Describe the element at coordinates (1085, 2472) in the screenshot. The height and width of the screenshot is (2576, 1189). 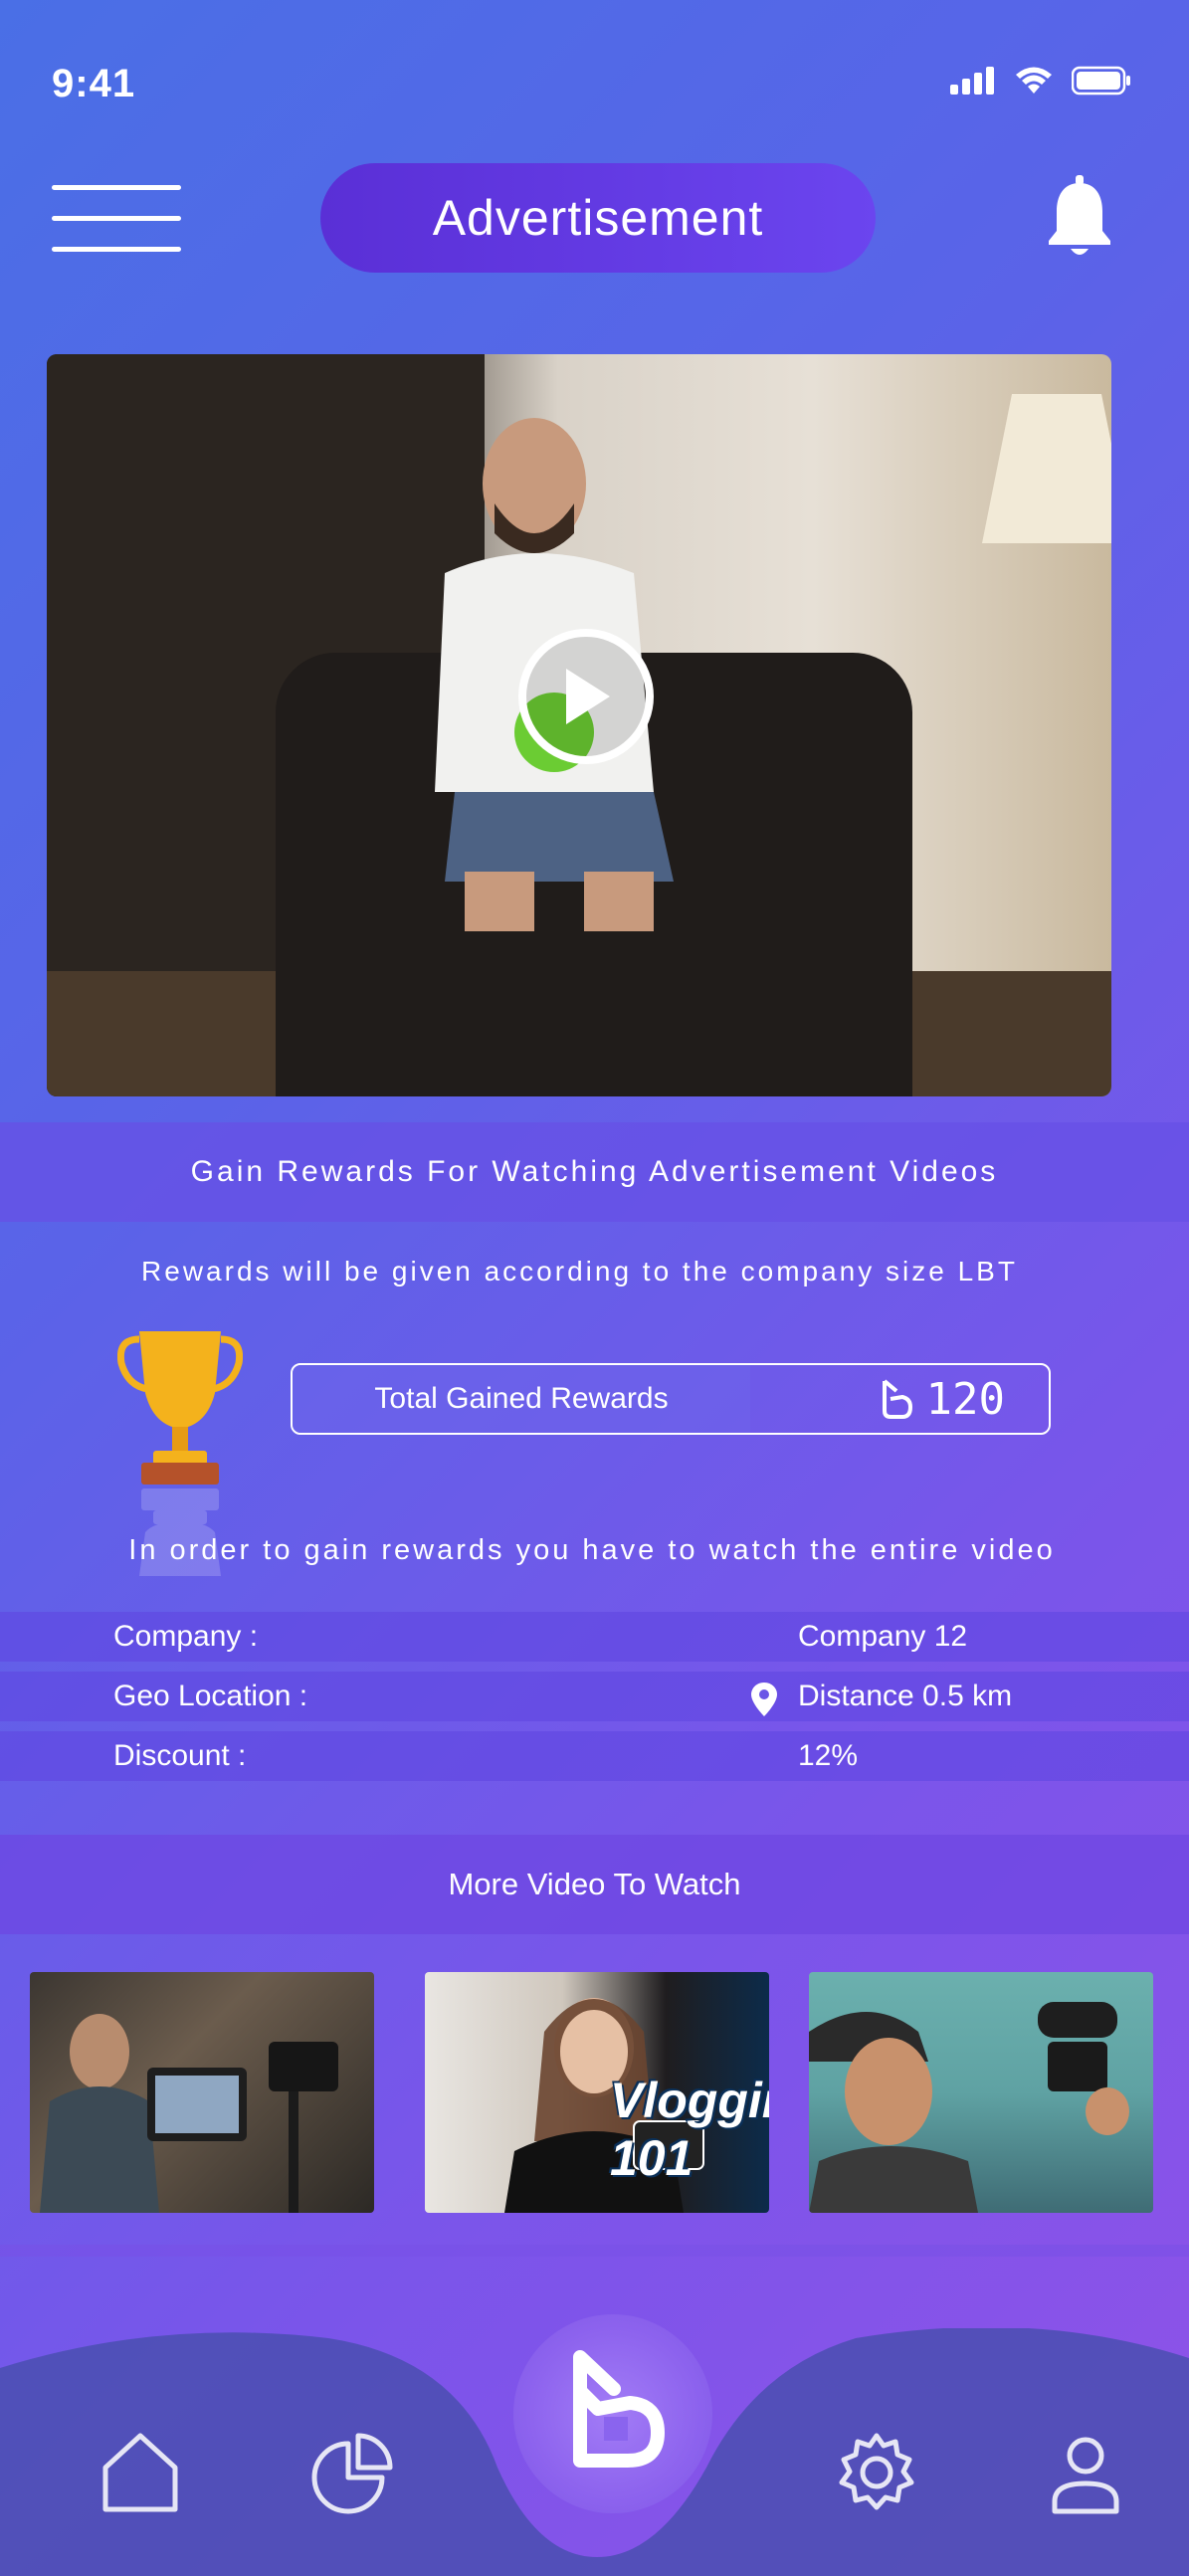
I see `profile-icon` at that location.